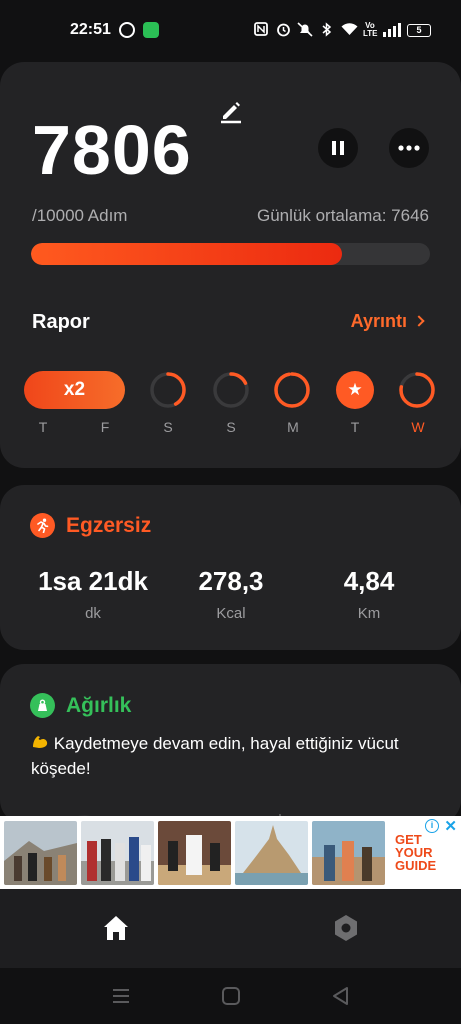 This screenshot has height=1024, width=461. Describe the element at coordinates (283, 30) in the screenshot. I see `alarm-icon` at that location.